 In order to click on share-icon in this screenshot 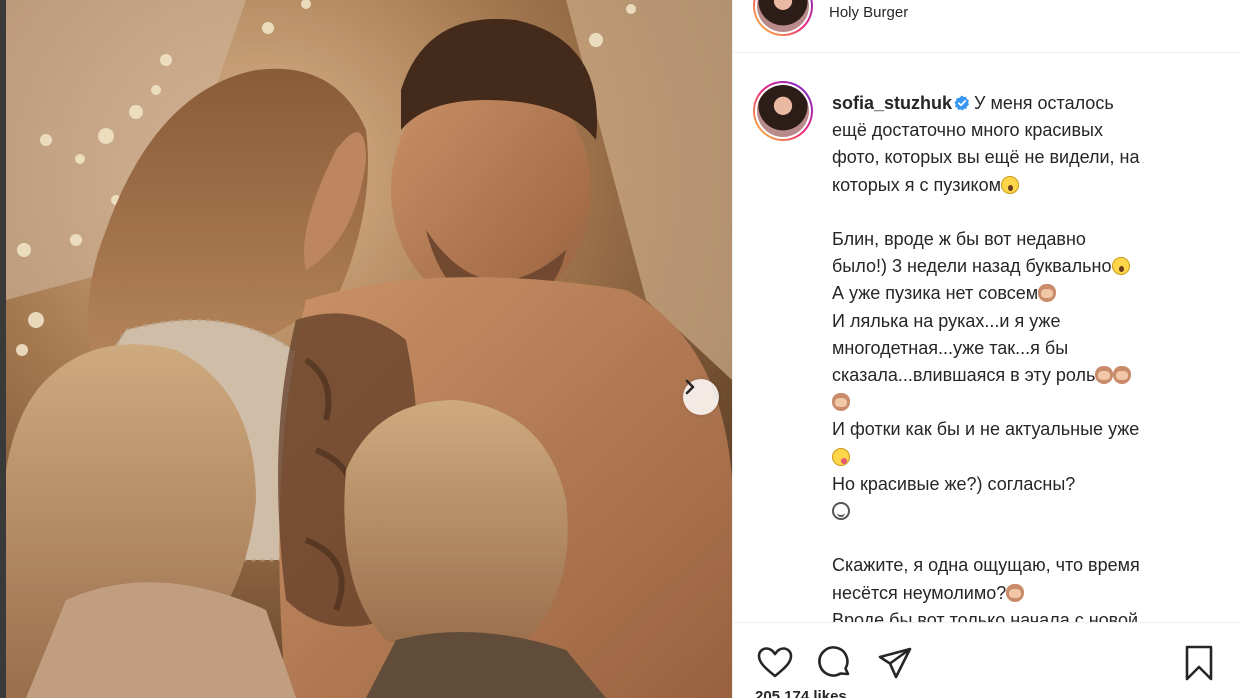, I will do `click(895, 663)`.